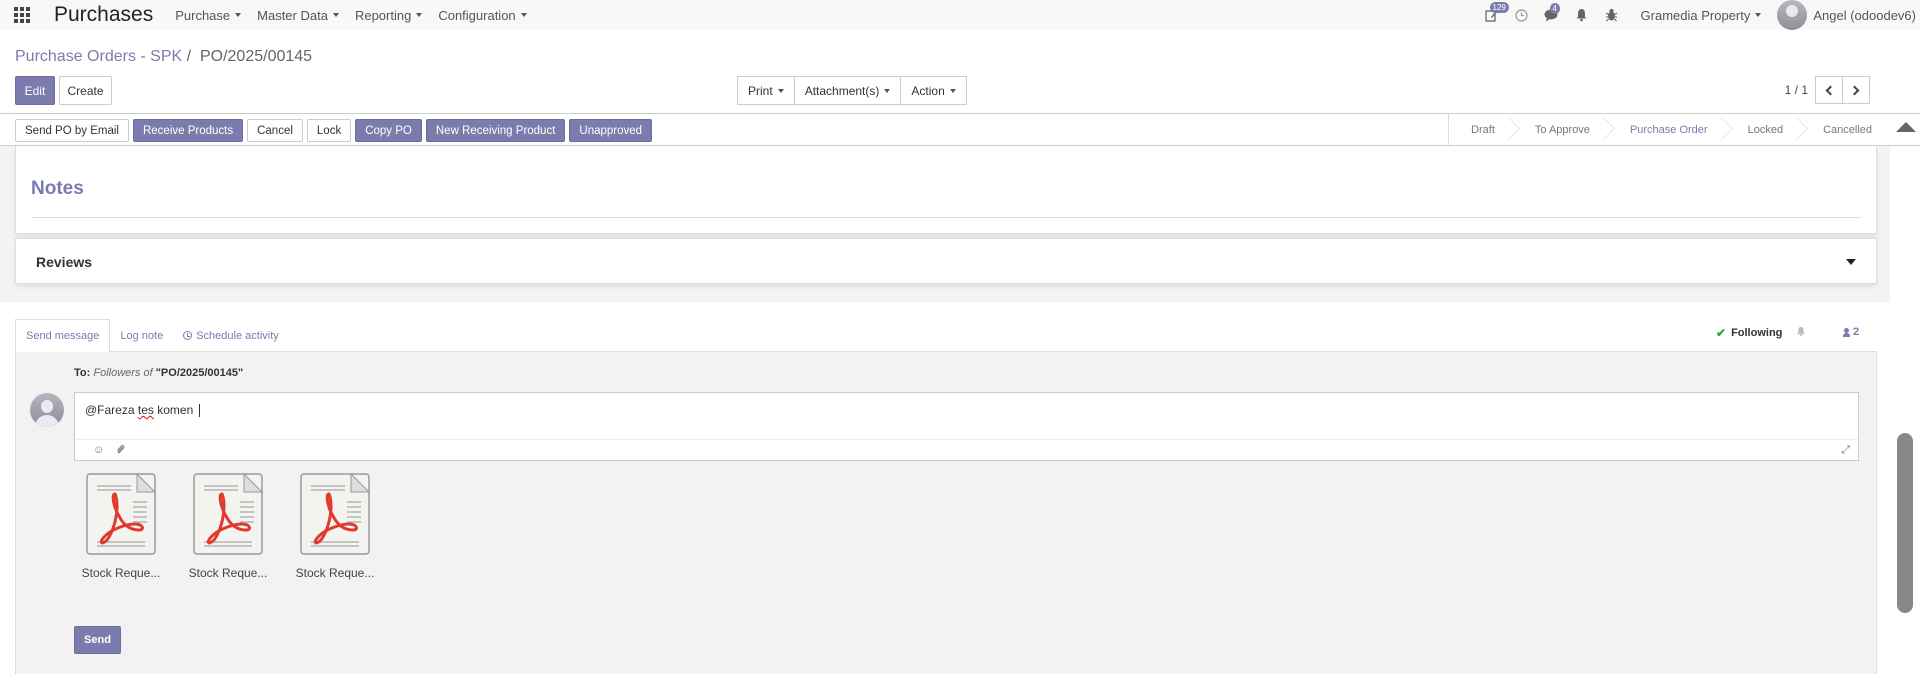 The width and height of the screenshot is (1920, 674). What do you see at coordinates (22, 15) in the screenshot?
I see `apps-menu-icon` at bounding box center [22, 15].